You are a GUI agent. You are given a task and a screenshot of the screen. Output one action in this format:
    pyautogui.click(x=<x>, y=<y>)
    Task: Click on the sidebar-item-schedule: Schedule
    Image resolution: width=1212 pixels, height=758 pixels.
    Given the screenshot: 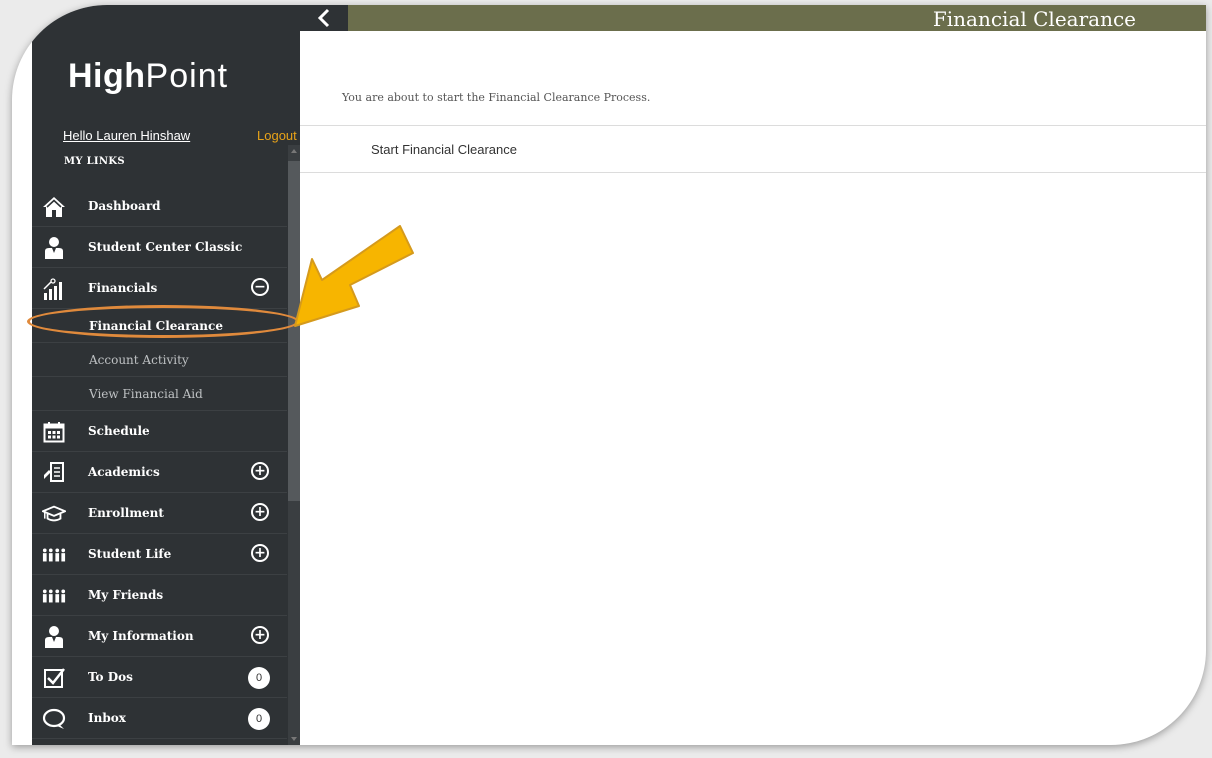 What is the action you would take?
    pyautogui.click(x=159, y=431)
    